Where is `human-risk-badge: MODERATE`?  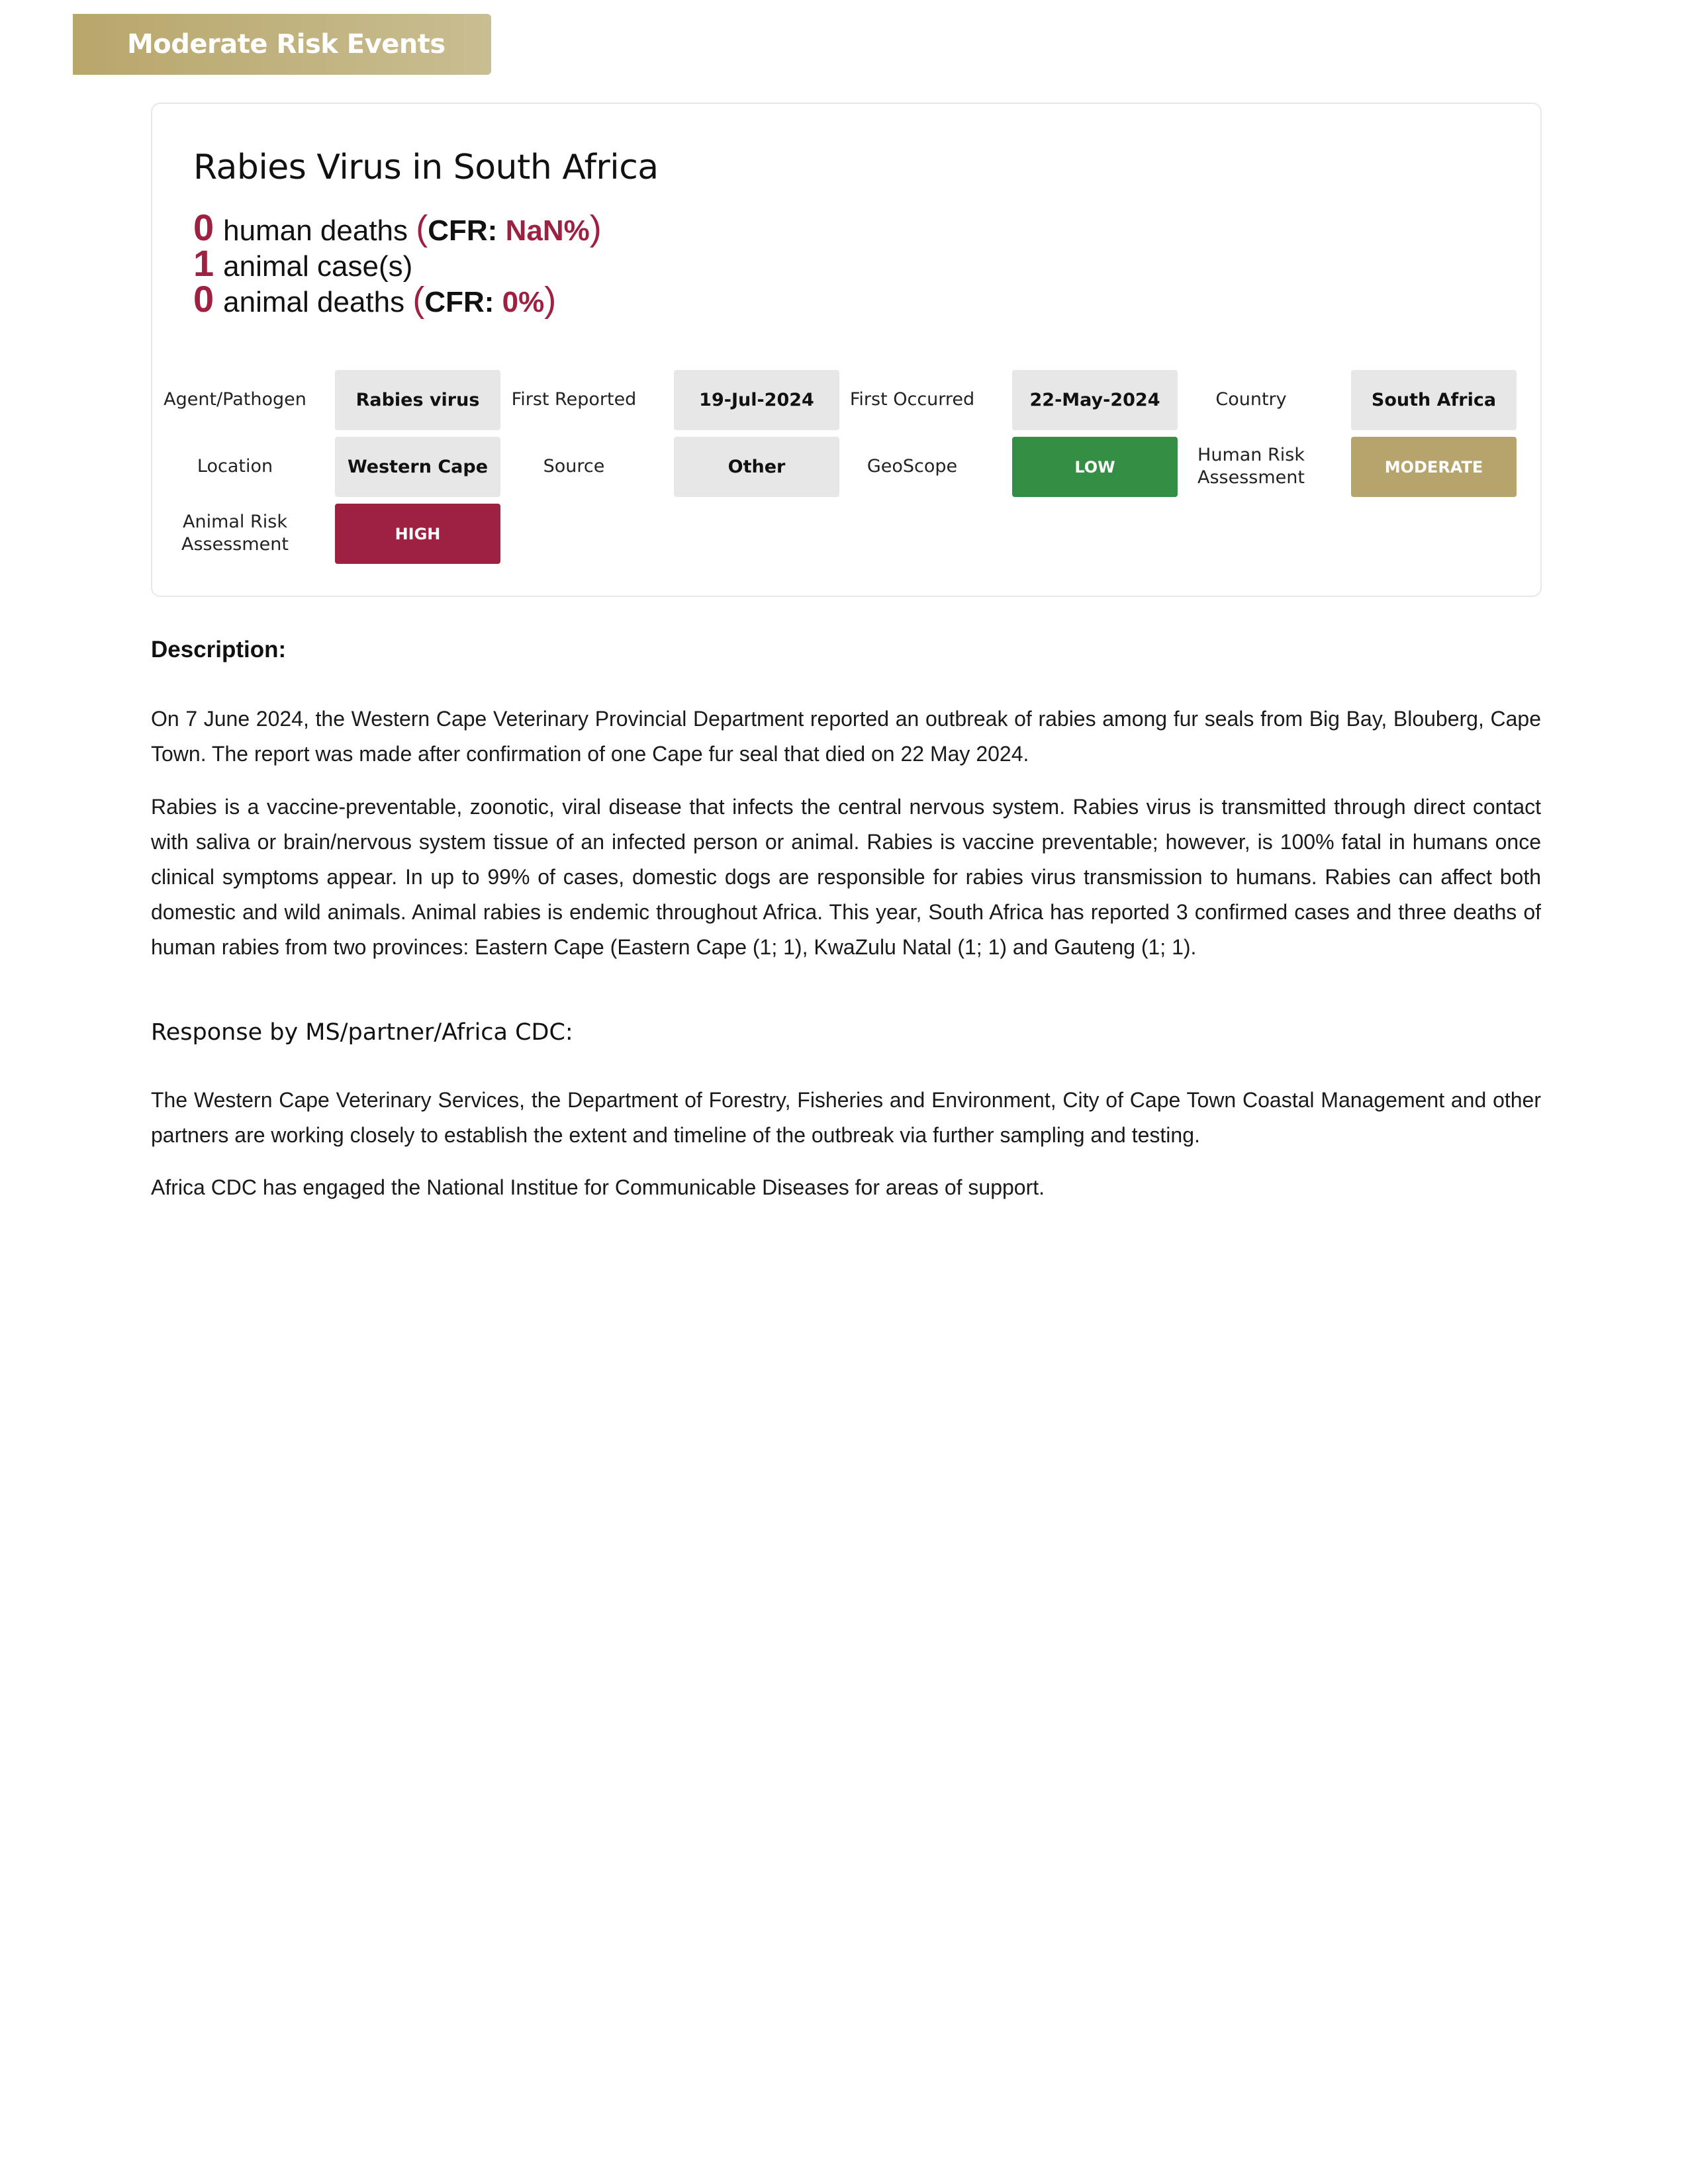 human-risk-badge: MODERATE is located at coordinates (1434, 467).